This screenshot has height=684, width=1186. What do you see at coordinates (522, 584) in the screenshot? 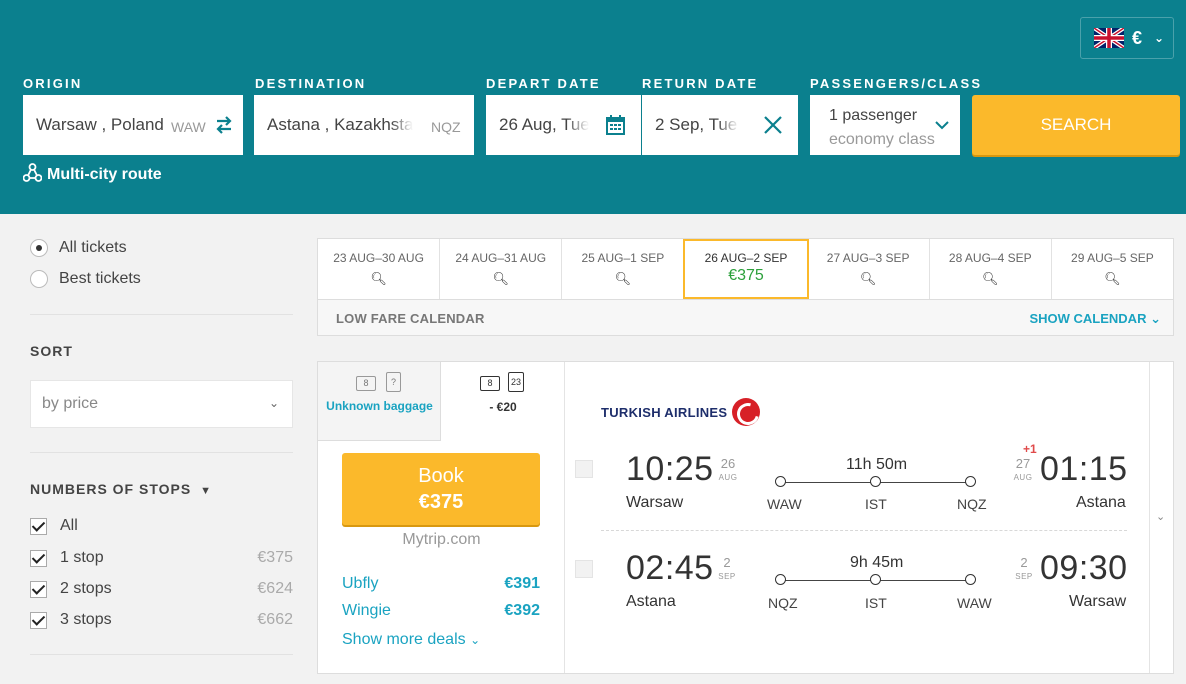
I see `deal-price: €391` at bounding box center [522, 584].